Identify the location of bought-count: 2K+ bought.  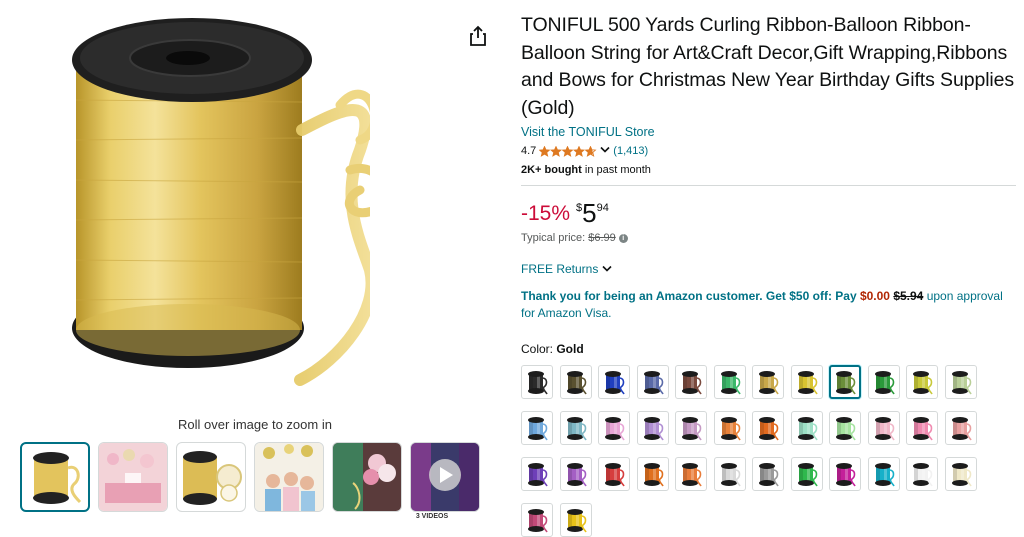
(551, 170).